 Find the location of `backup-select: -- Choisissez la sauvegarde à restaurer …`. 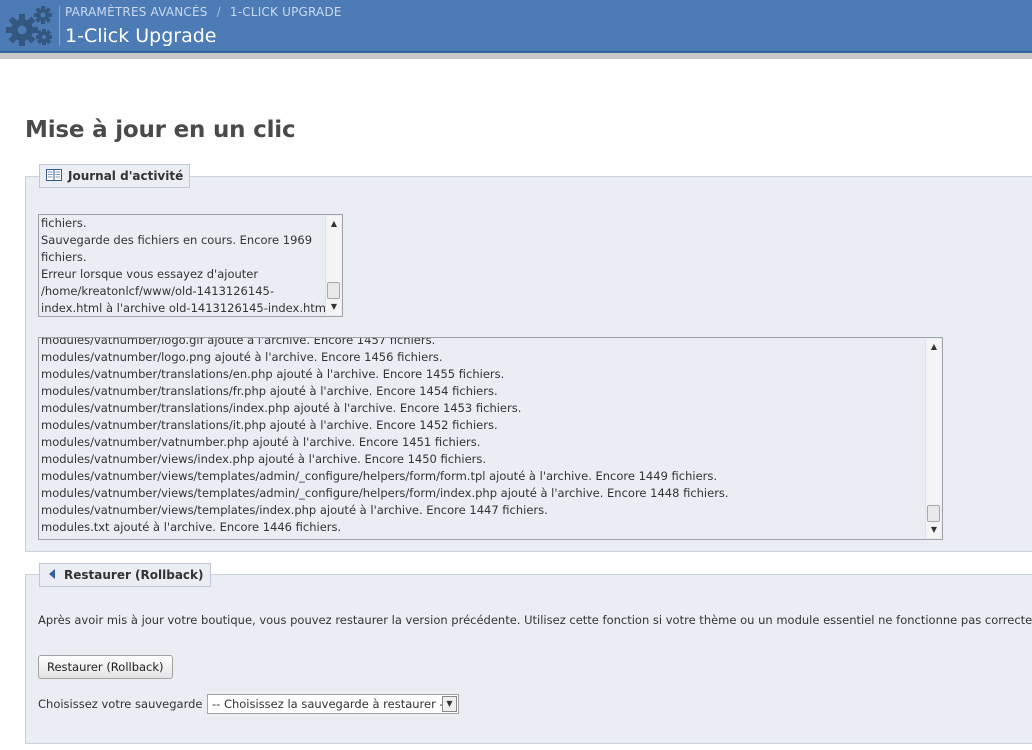

backup-select: -- Choisissez la sauvegarde à restaurer … is located at coordinates (333, 704).